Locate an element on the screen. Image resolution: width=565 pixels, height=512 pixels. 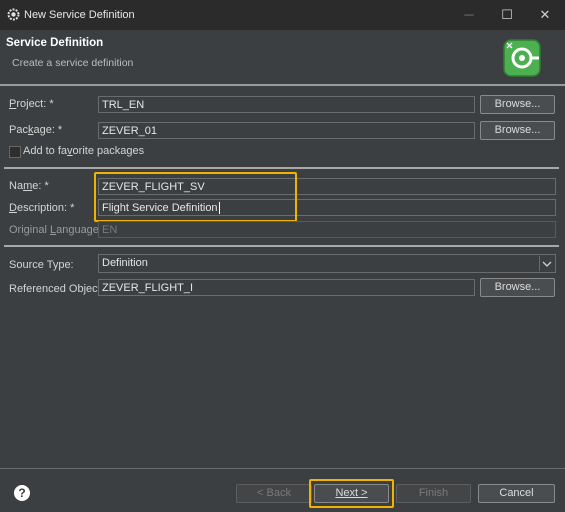
referenced-object-field: ZEVER_FLIGHT_I is located at coordinates (286, 287).